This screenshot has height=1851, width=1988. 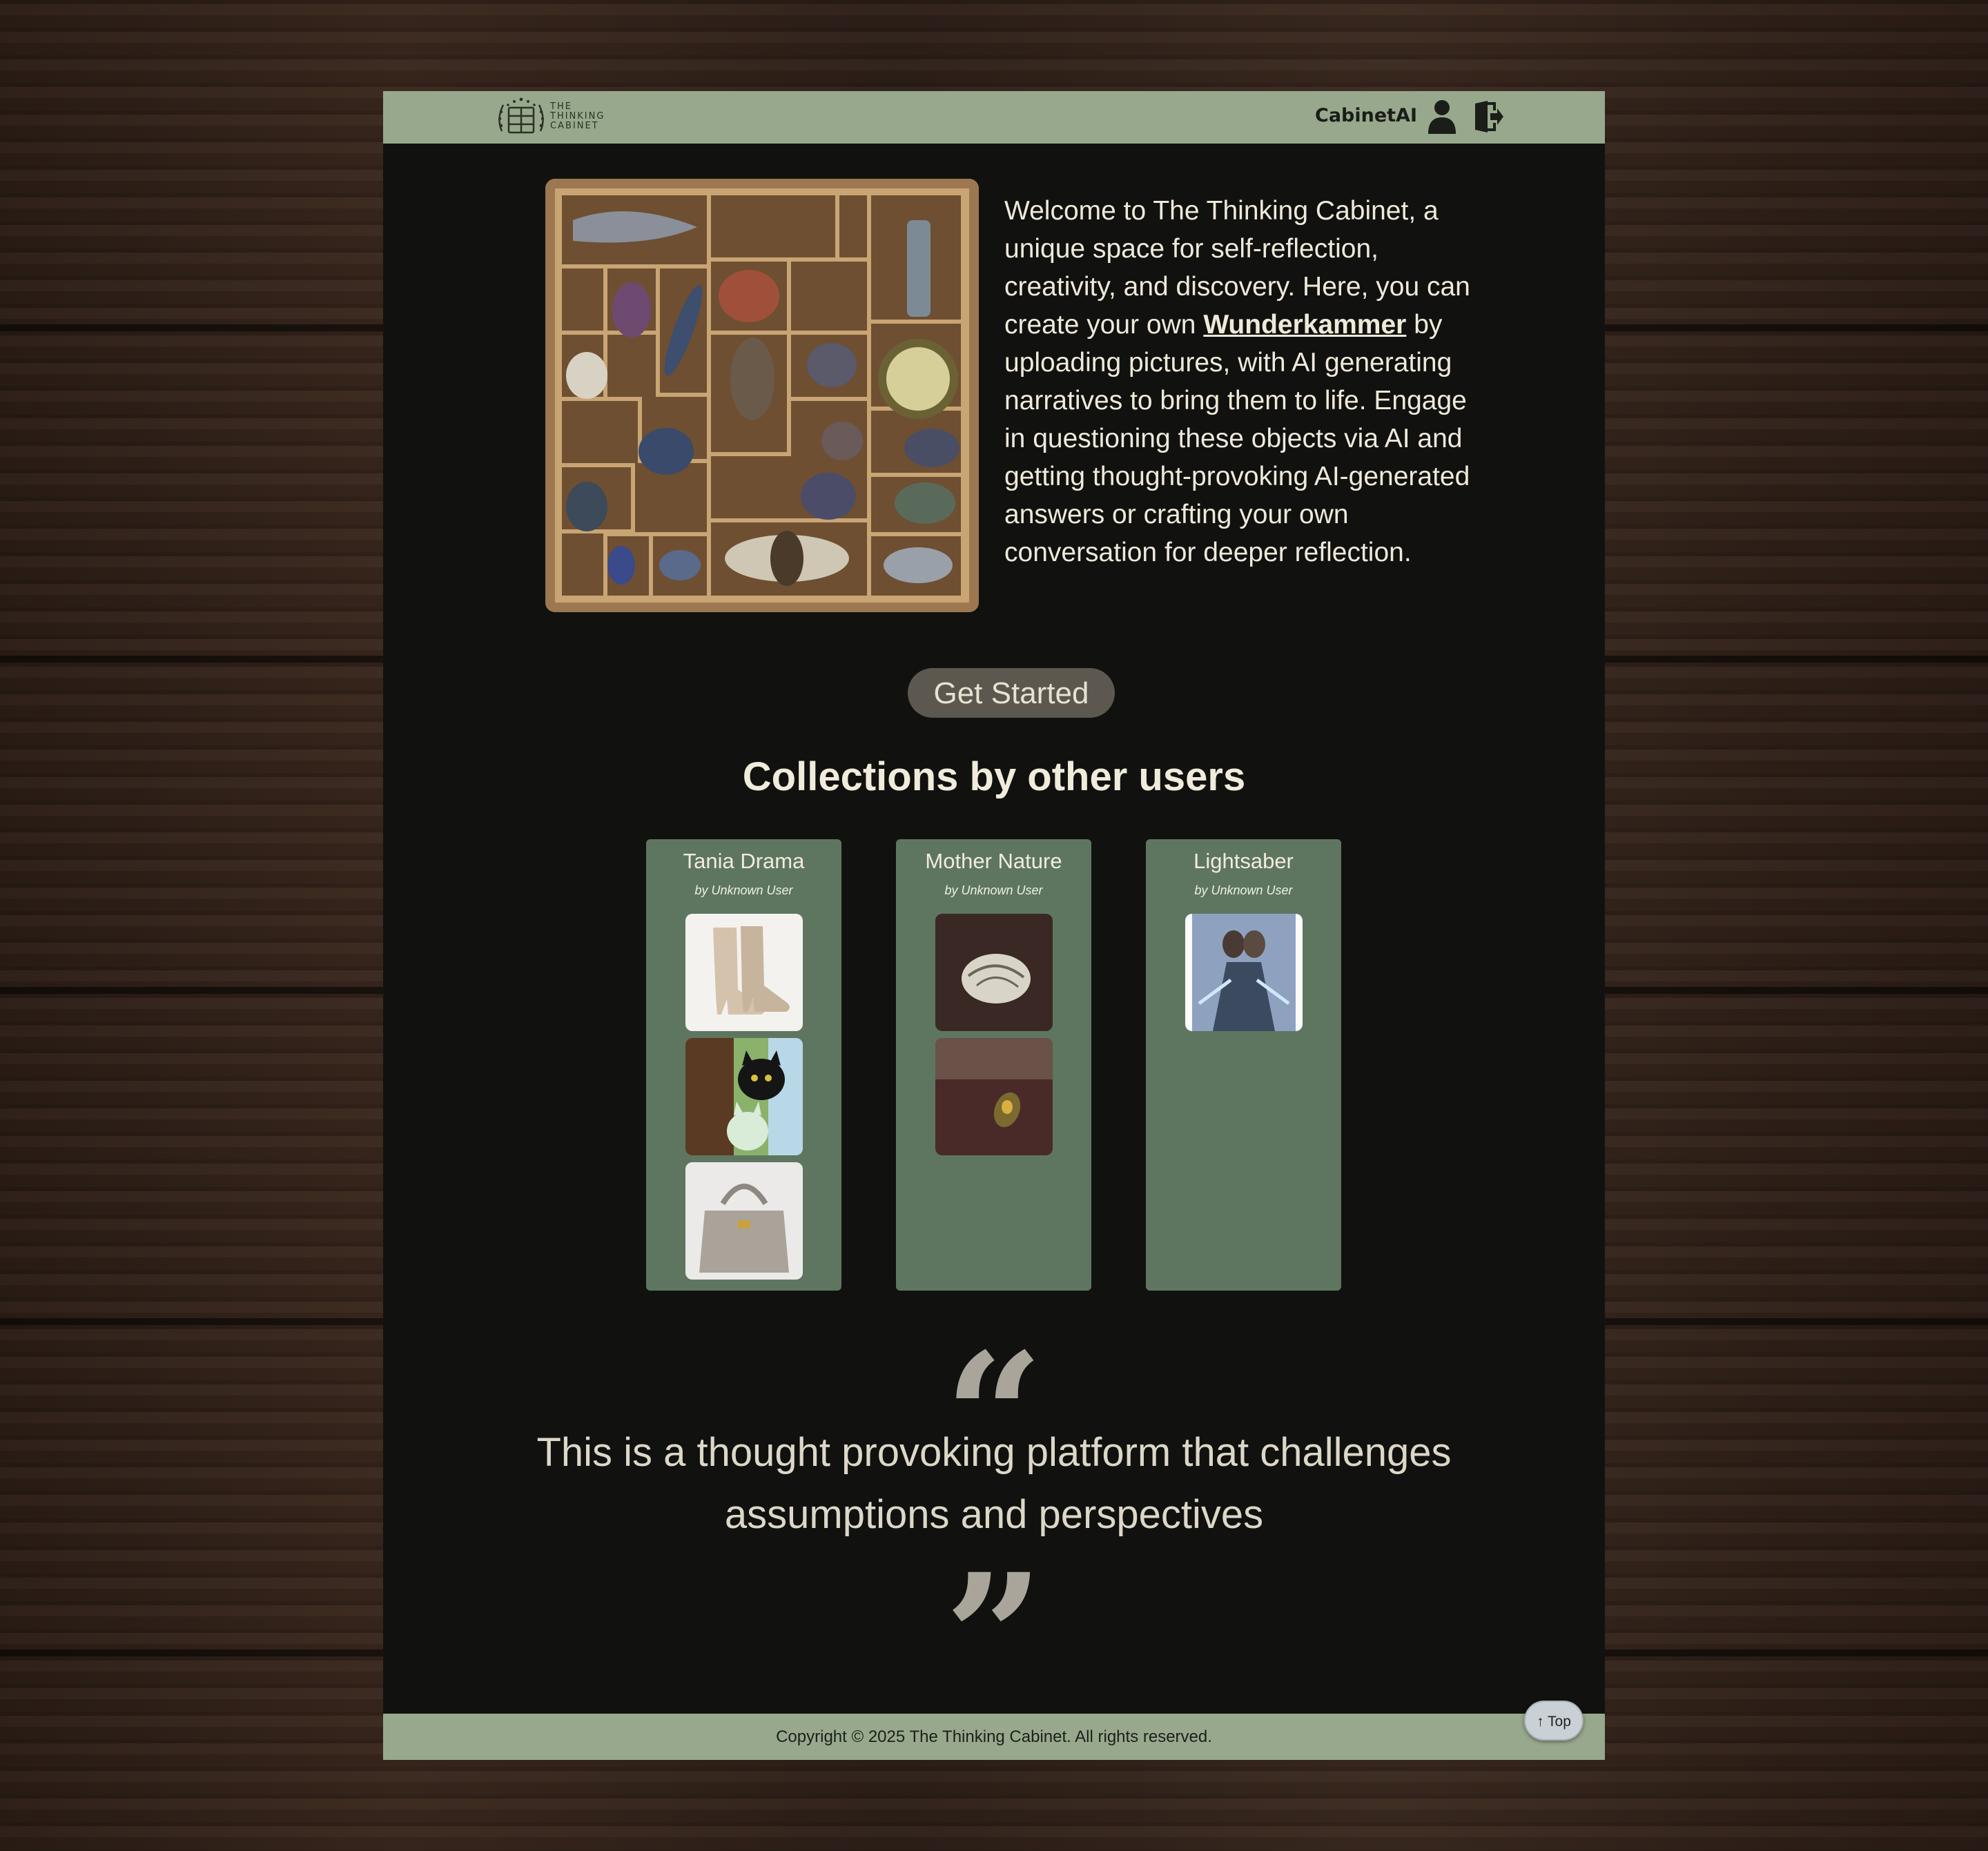 I want to click on collection-card: Mother Nature by Unknown User, so click(x=993, y=1065).